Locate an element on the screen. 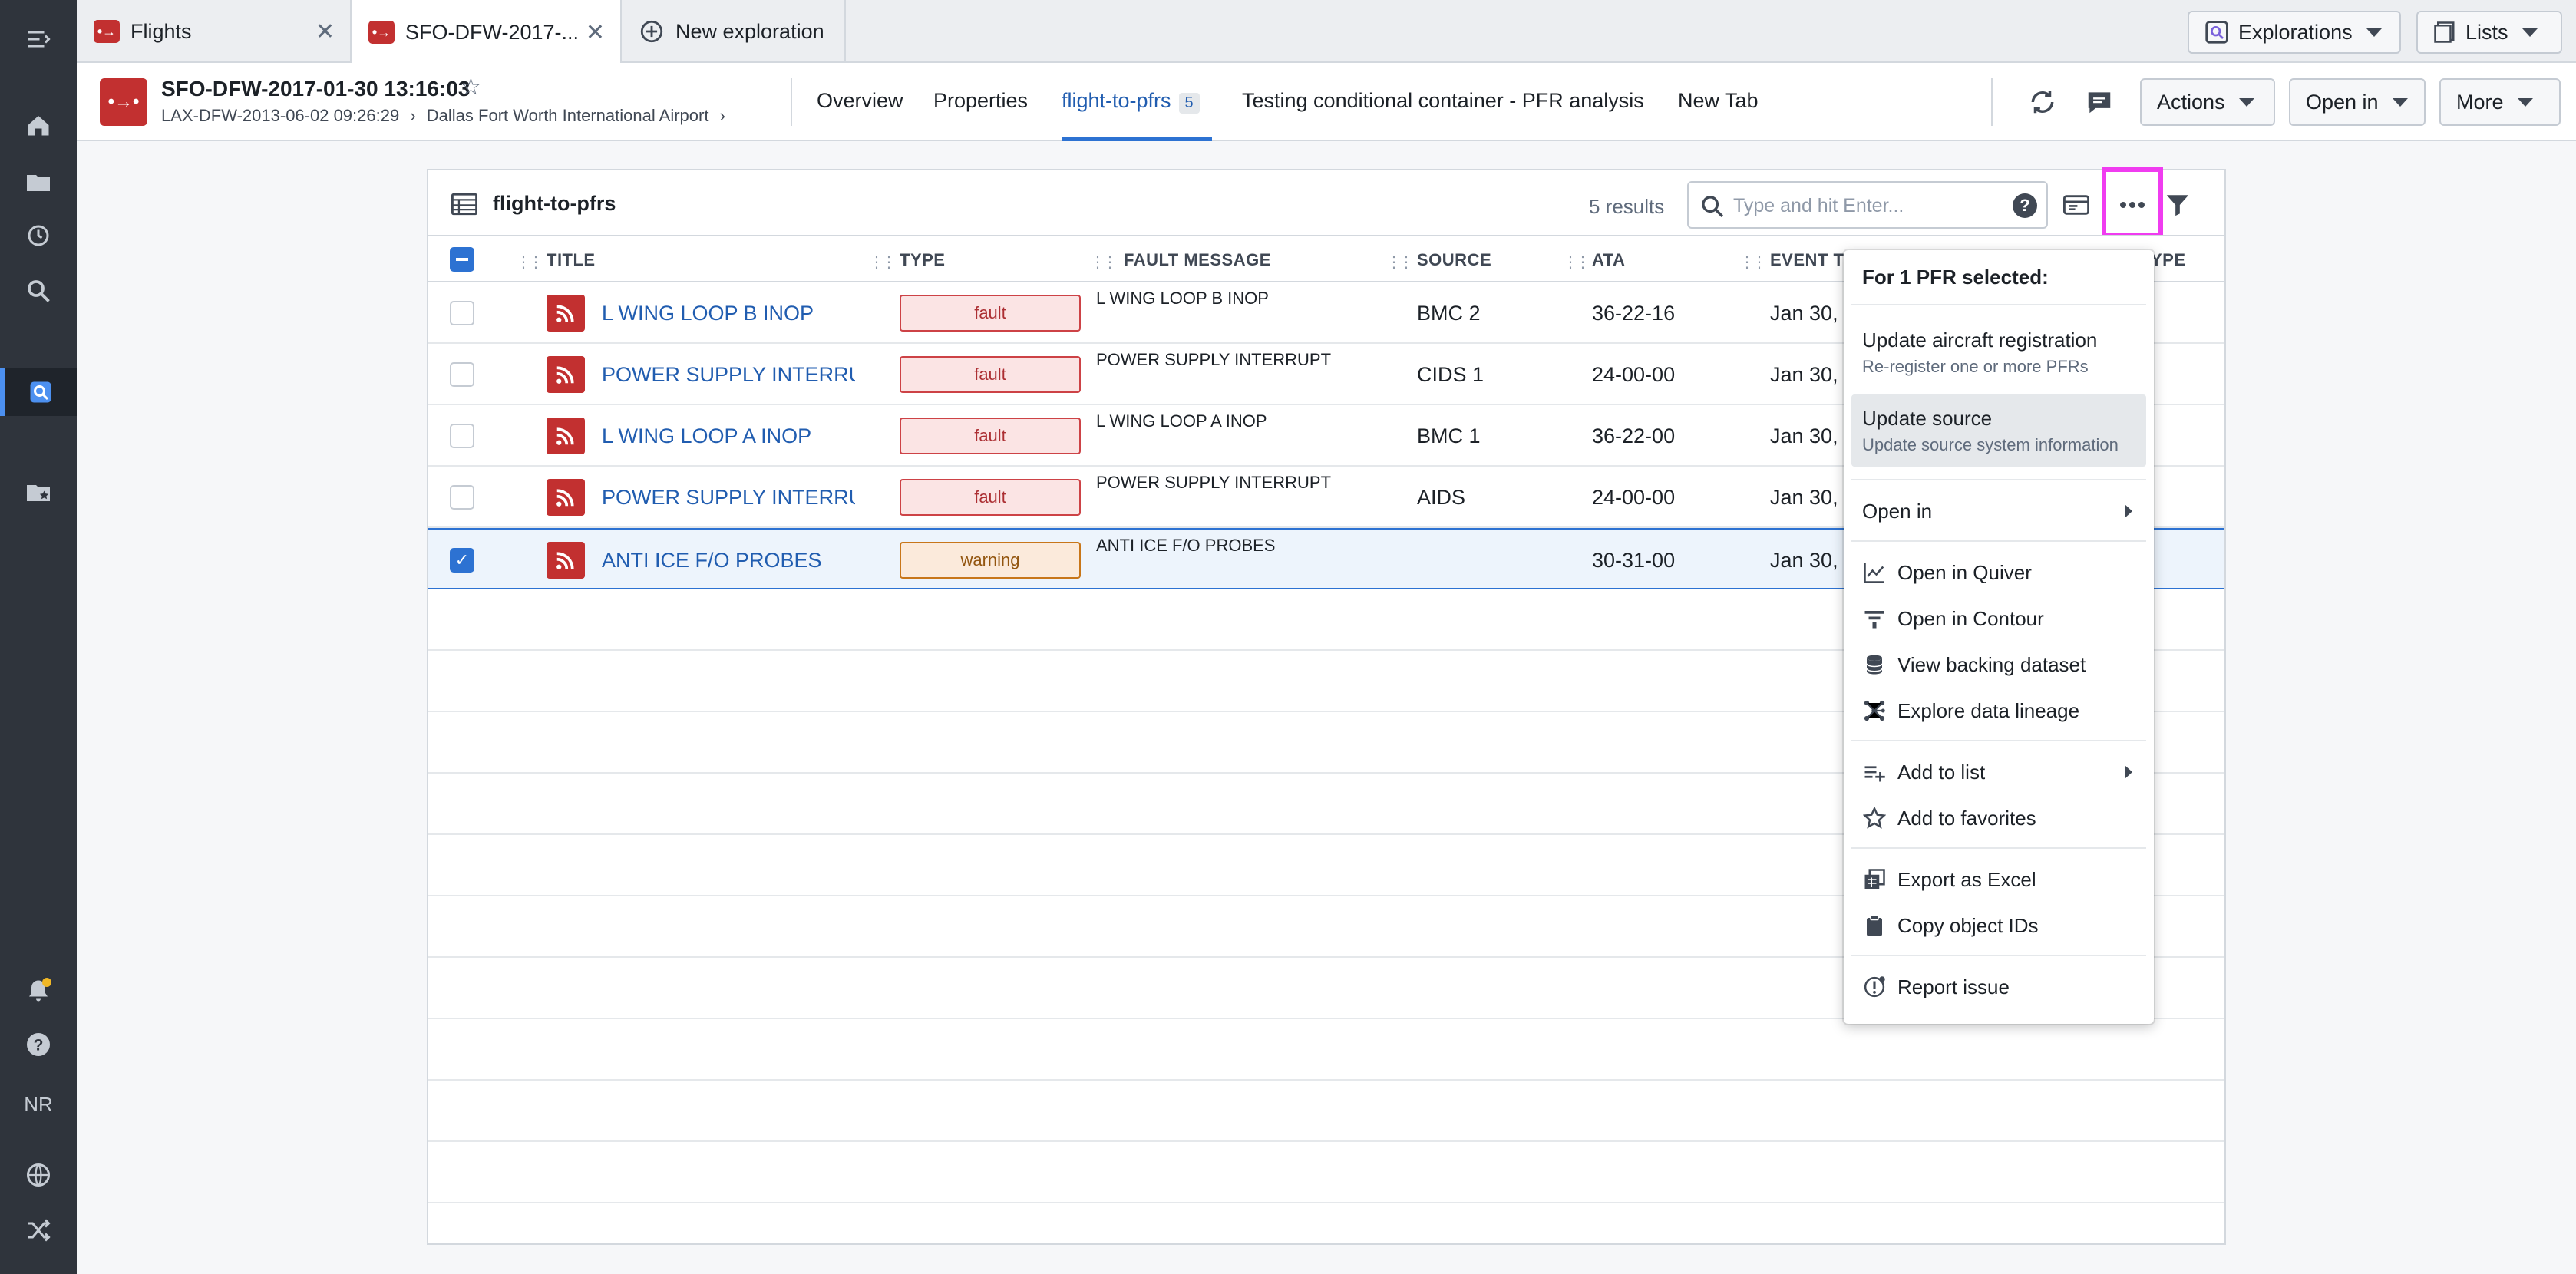  menu-item-copy-object-ids: Copy object IDs is located at coordinates (1998, 926).